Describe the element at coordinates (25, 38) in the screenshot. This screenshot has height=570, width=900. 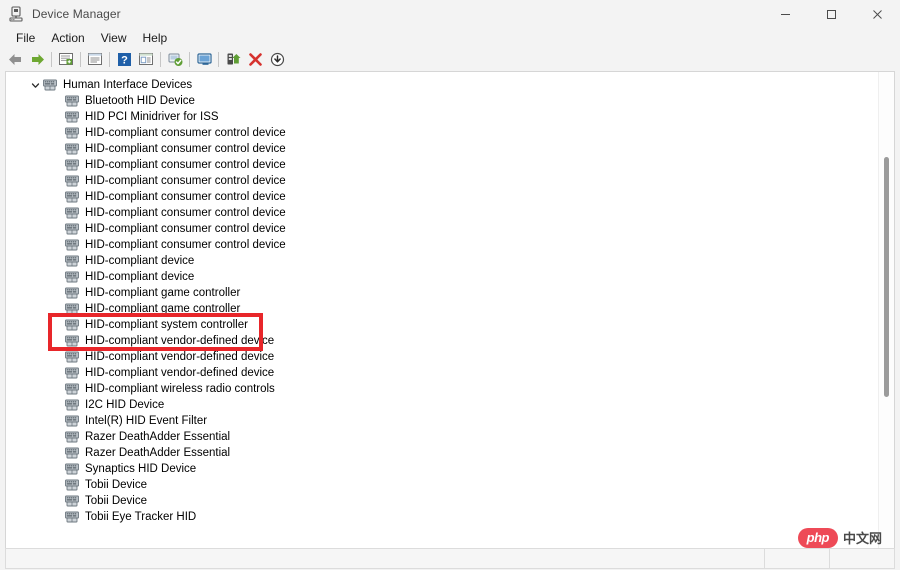
I see `menu-file: File` at that location.